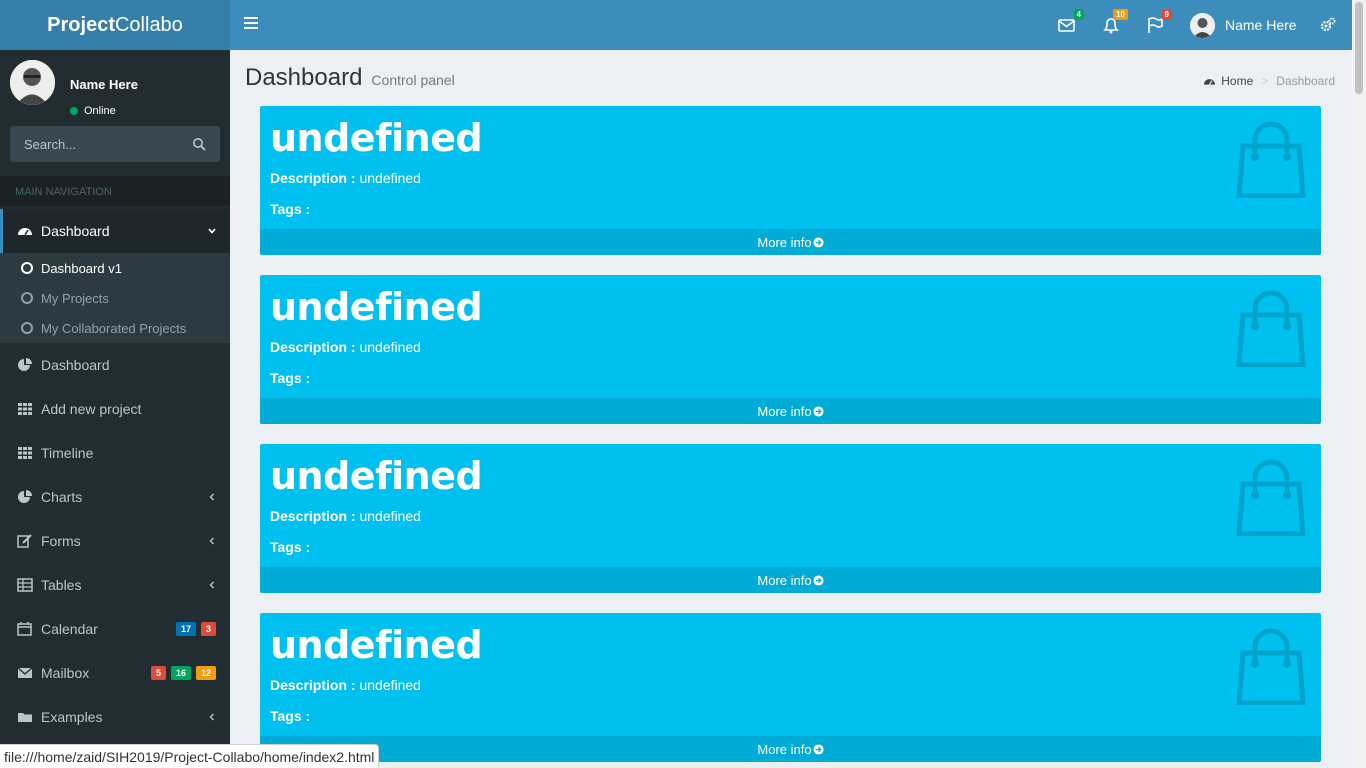 Image resolution: width=1366 pixels, height=768 pixels. Describe the element at coordinates (1078, 14) in the screenshot. I see `messages-badge: 4` at that location.